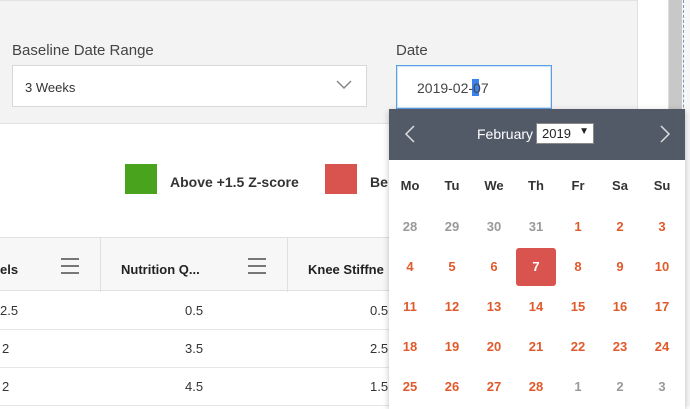  What do you see at coordinates (536, 307) in the screenshot?
I see `calendar-day: 14` at bounding box center [536, 307].